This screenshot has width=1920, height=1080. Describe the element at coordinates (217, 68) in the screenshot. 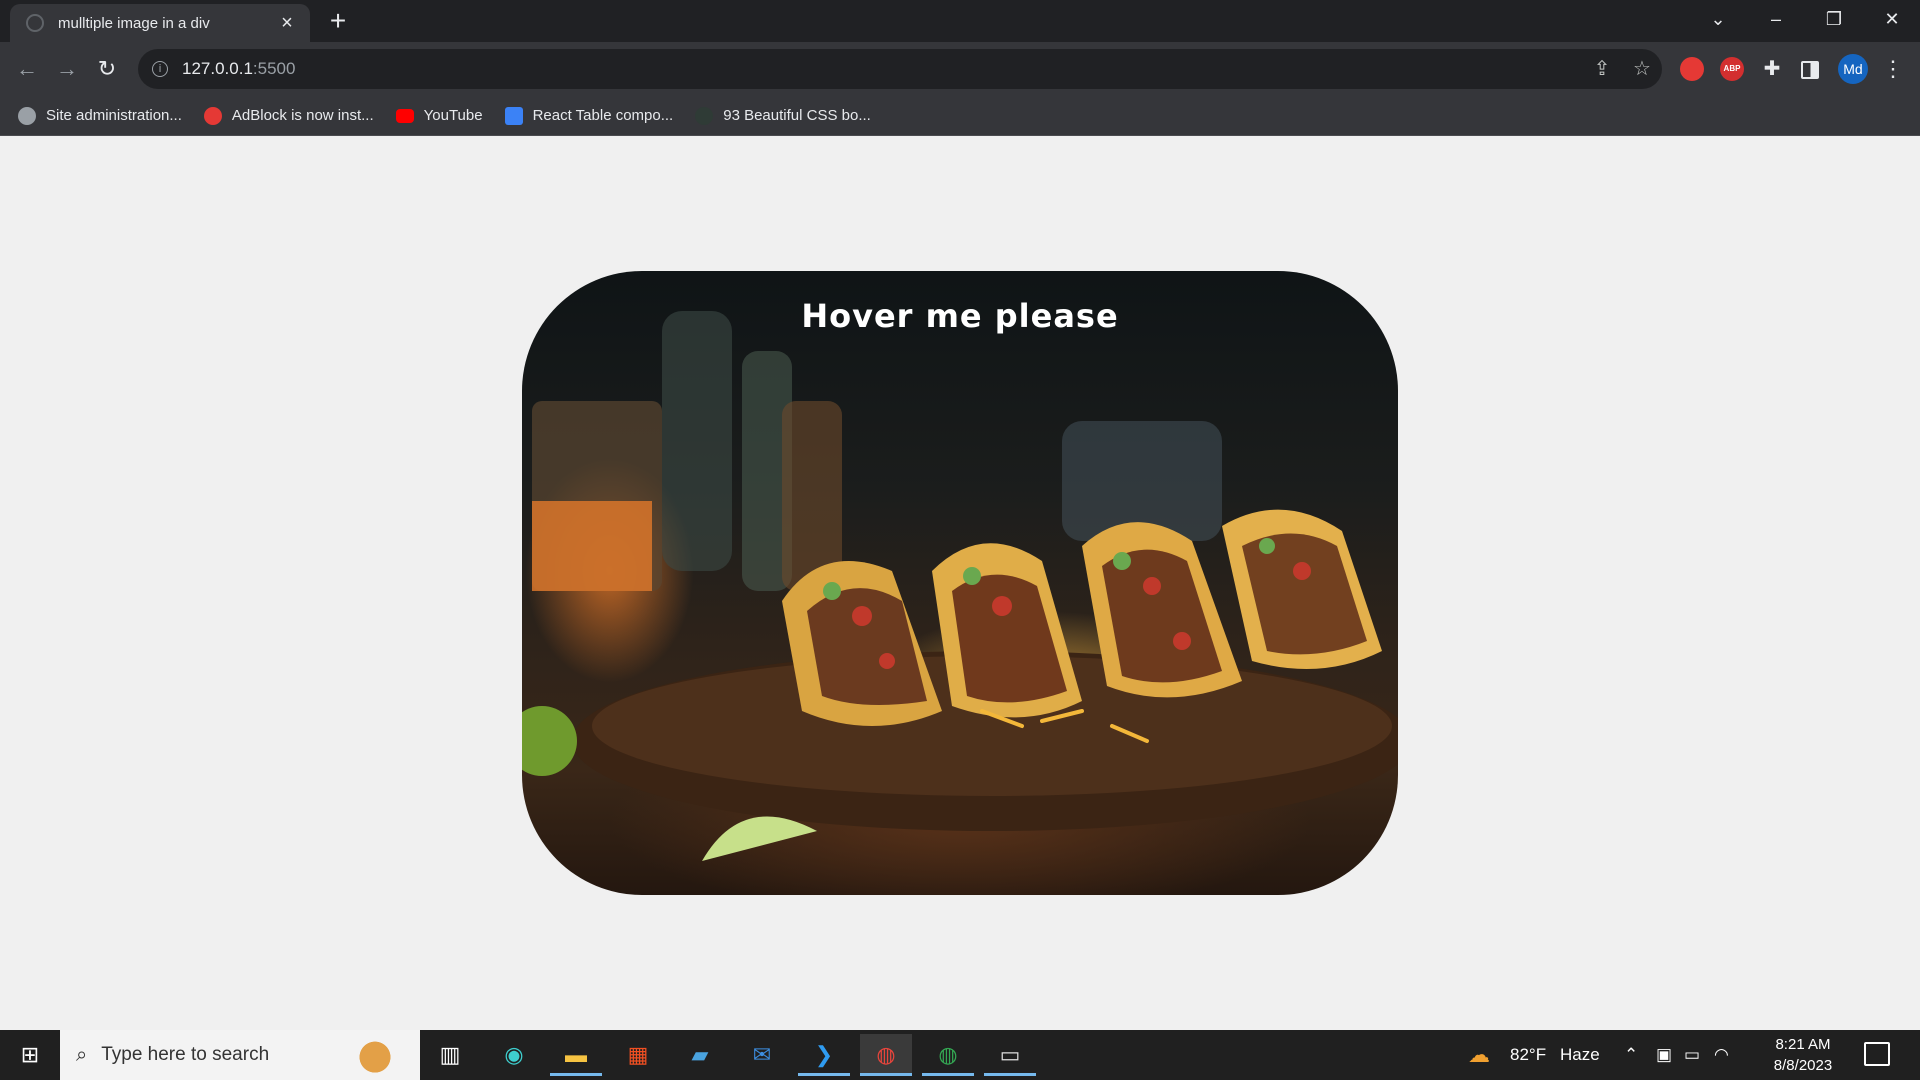

I see `url-host: 127.0.0.1` at that location.